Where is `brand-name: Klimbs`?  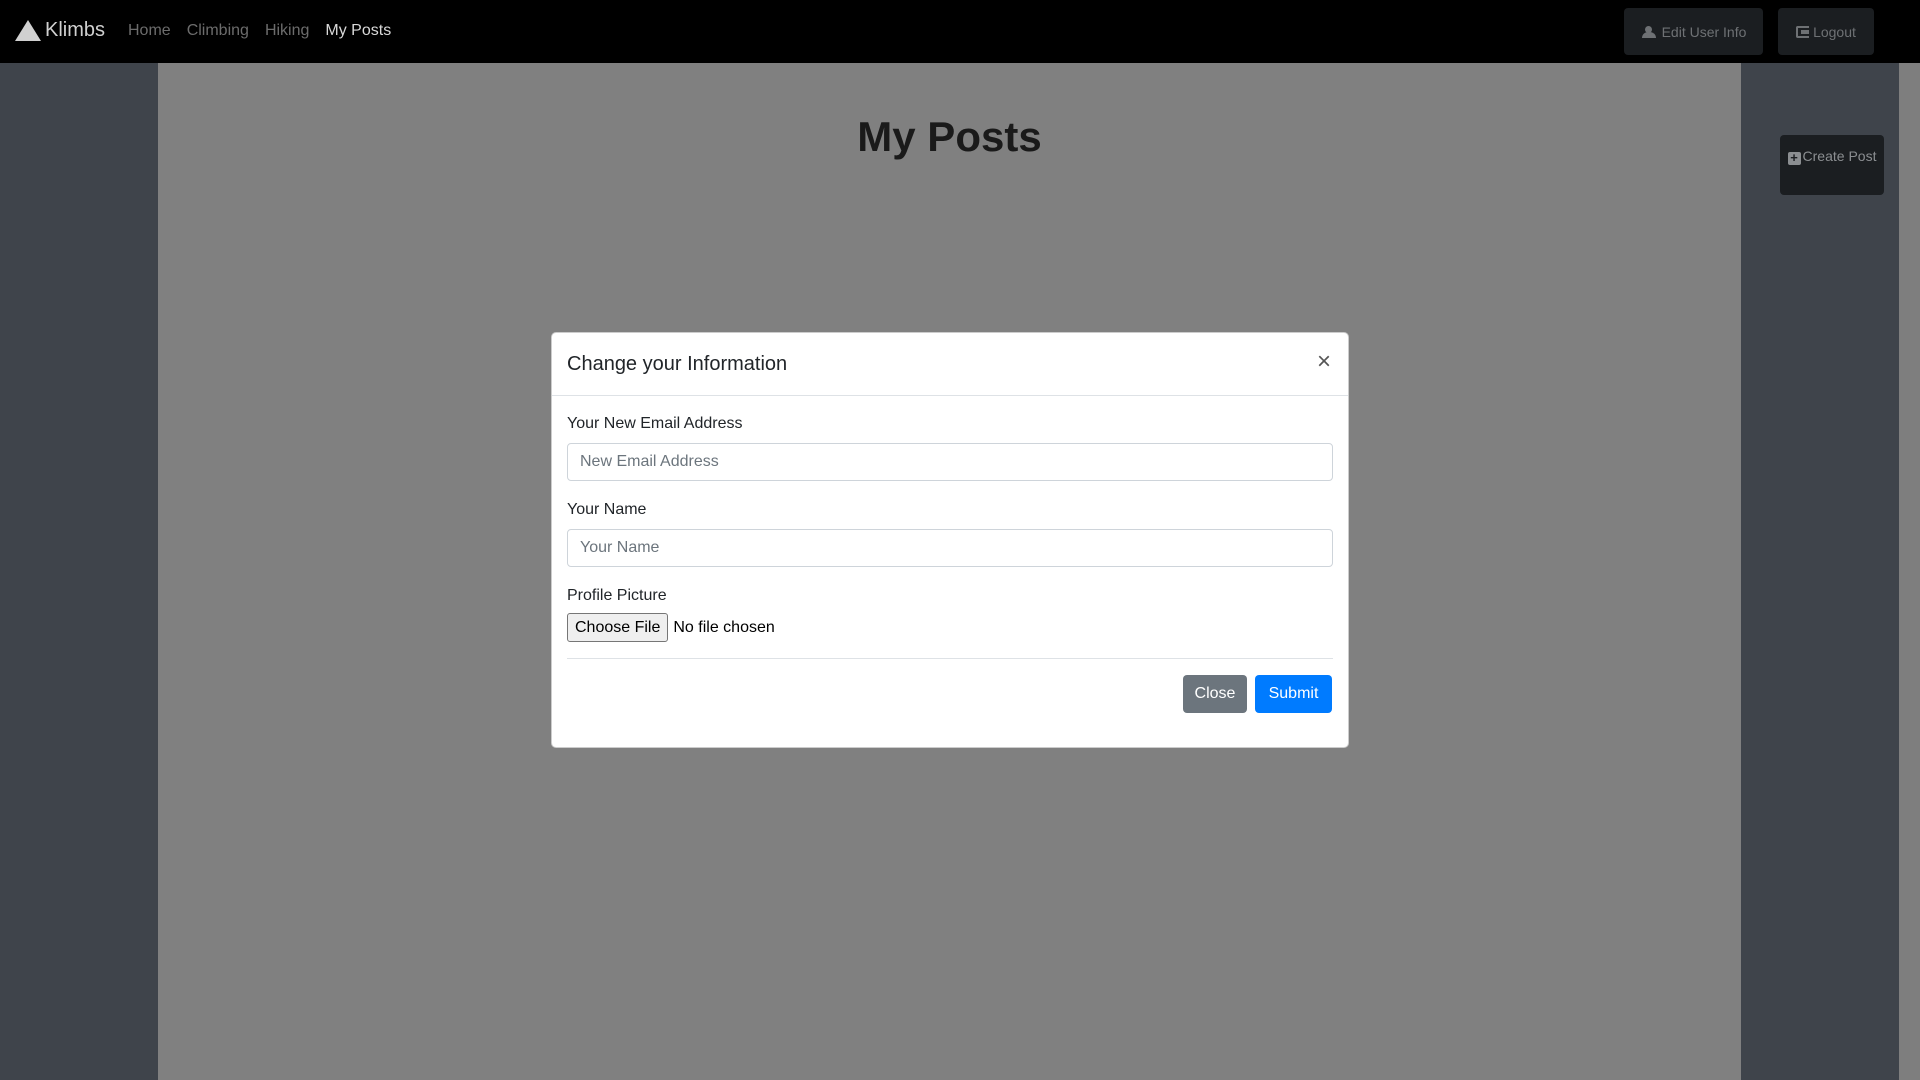
brand-name: Klimbs is located at coordinates (75, 30).